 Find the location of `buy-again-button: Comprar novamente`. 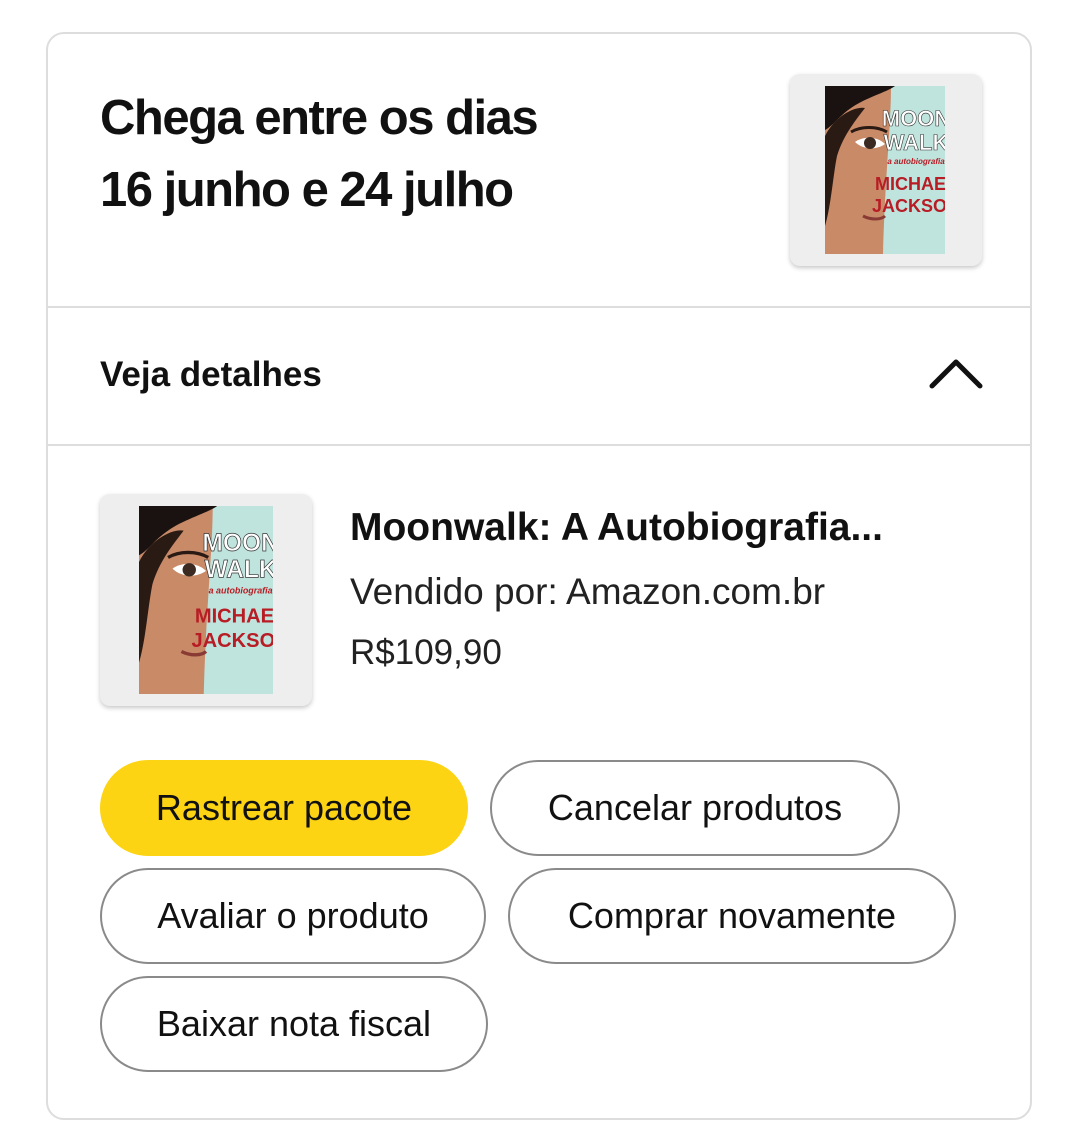

buy-again-button: Comprar novamente is located at coordinates (732, 916).